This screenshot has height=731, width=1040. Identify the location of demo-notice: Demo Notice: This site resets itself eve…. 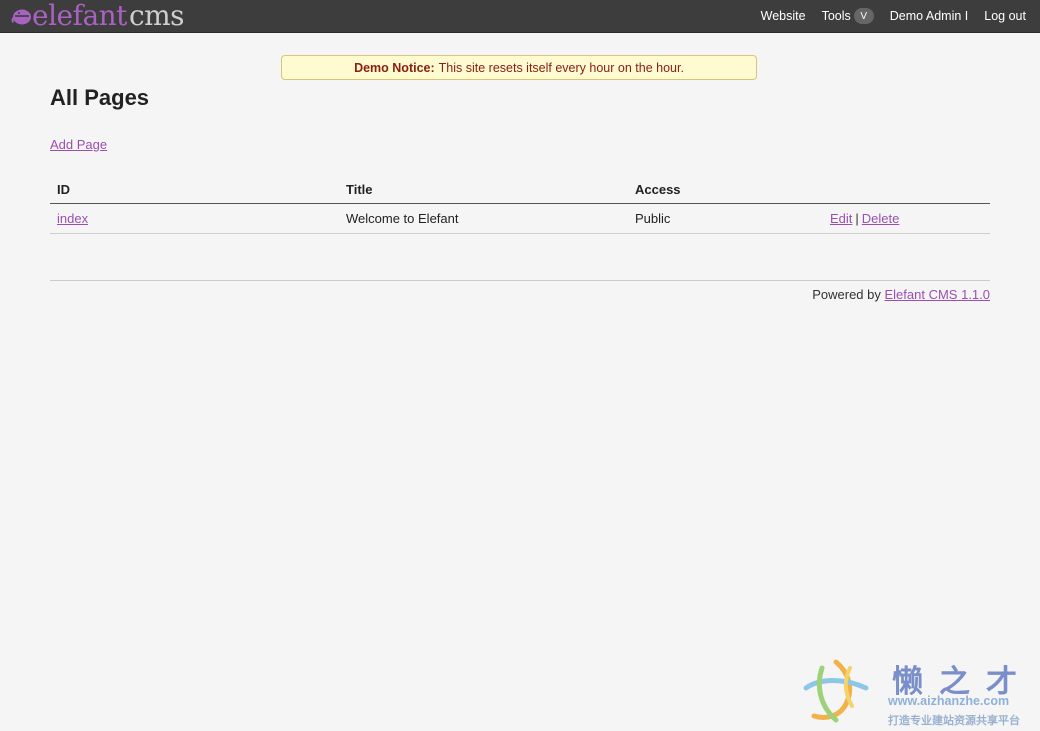
(519, 67).